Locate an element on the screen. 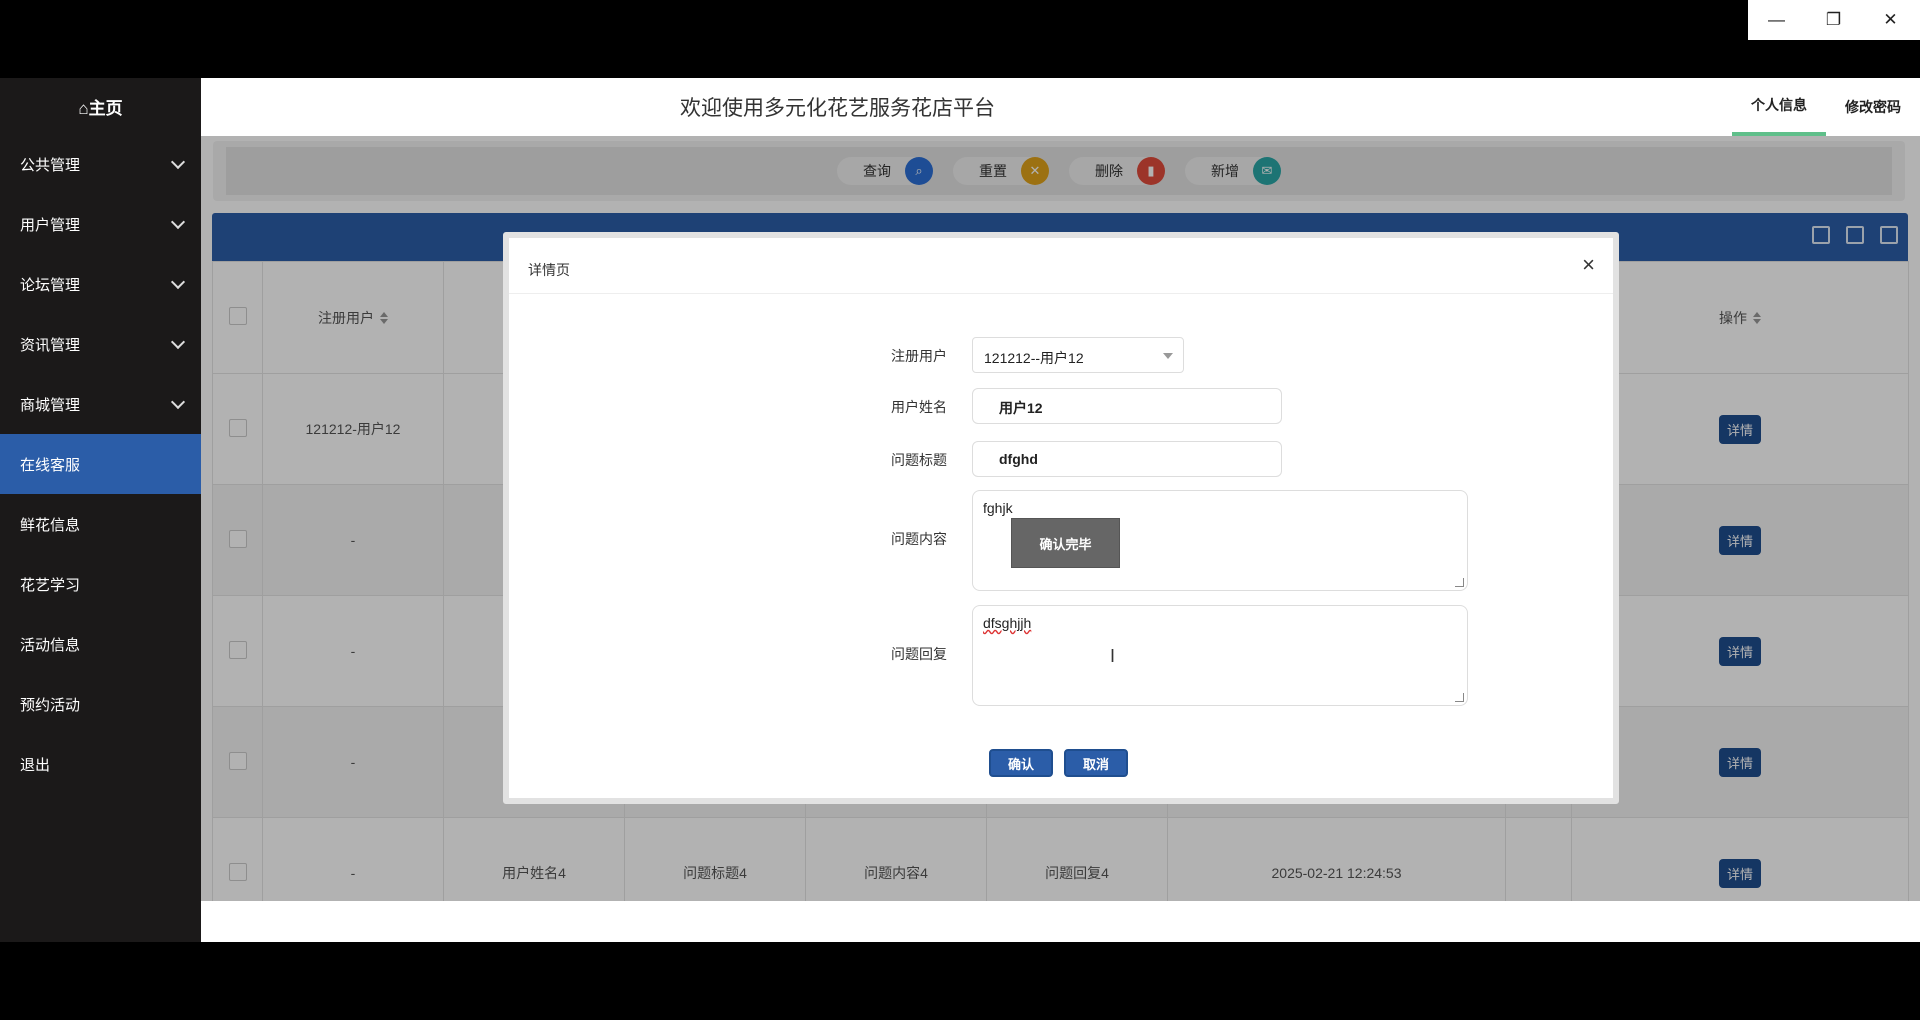 This screenshot has height=1020, width=1920. restore-icon: ❐ is located at coordinates (1833, 20).